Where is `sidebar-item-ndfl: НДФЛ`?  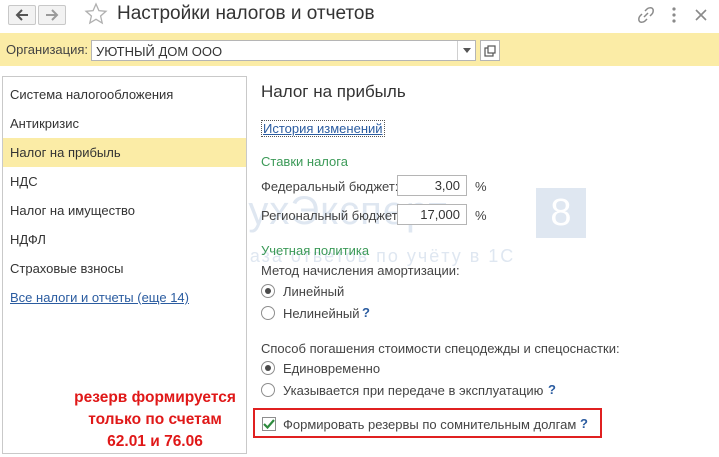 sidebar-item-ndfl: НДФЛ is located at coordinates (124, 239).